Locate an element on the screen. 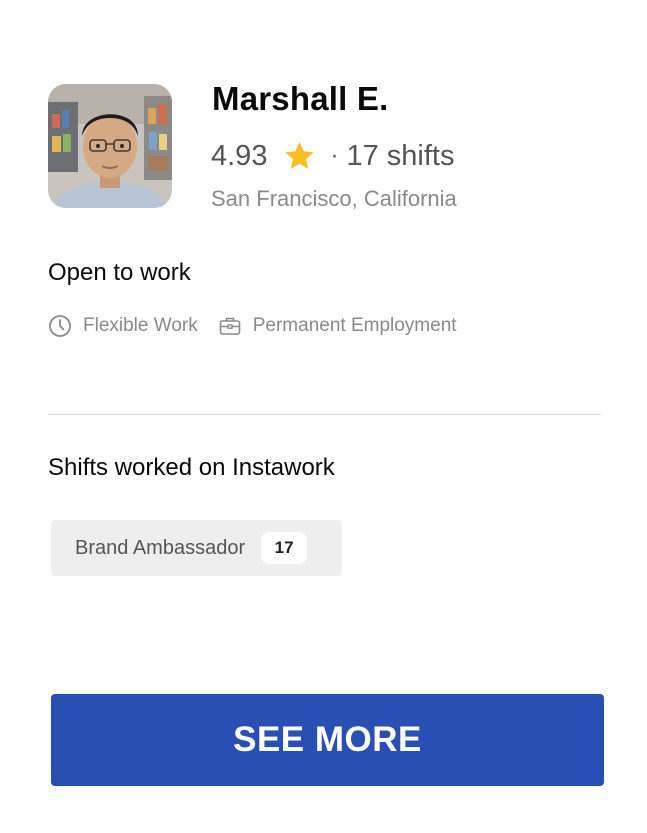 The width and height of the screenshot is (647, 833). role-count-badge: 17 is located at coordinates (284, 548).